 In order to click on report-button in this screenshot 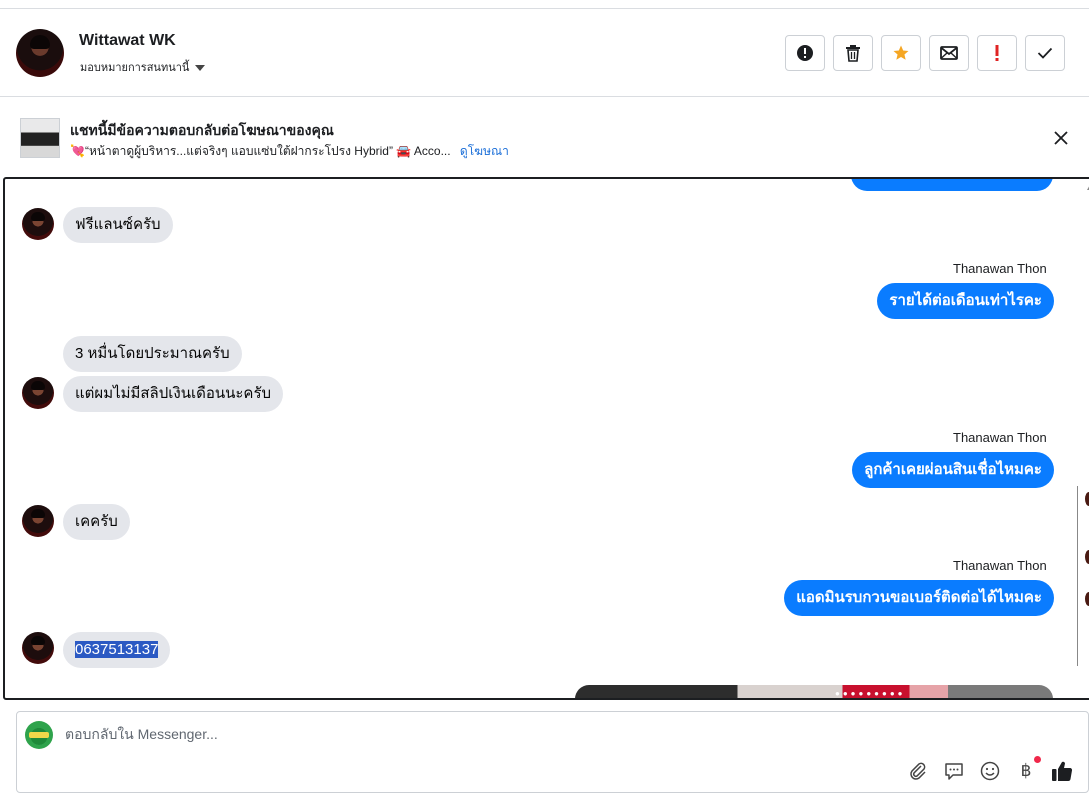, I will do `click(805, 53)`.